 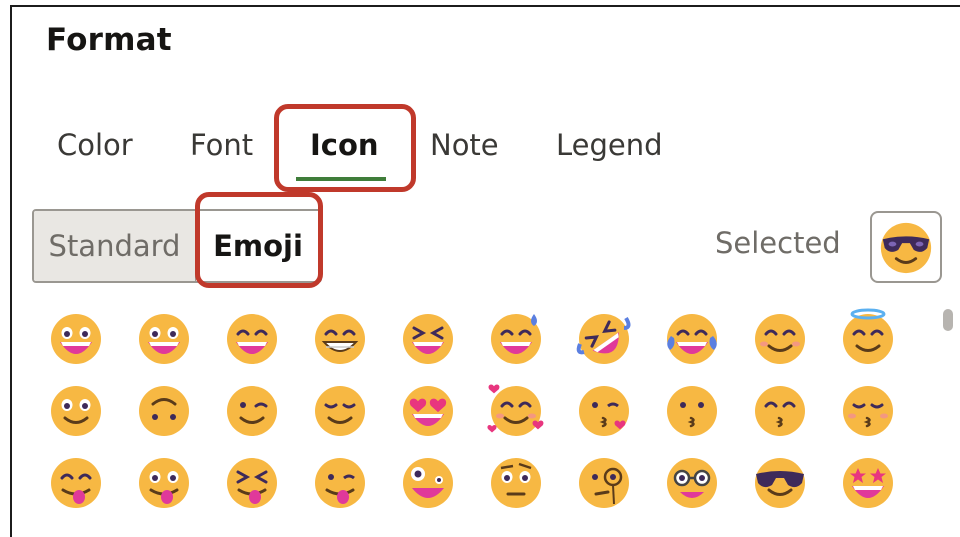 I want to click on winking-face-tongue-icon, so click(x=340, y=483).